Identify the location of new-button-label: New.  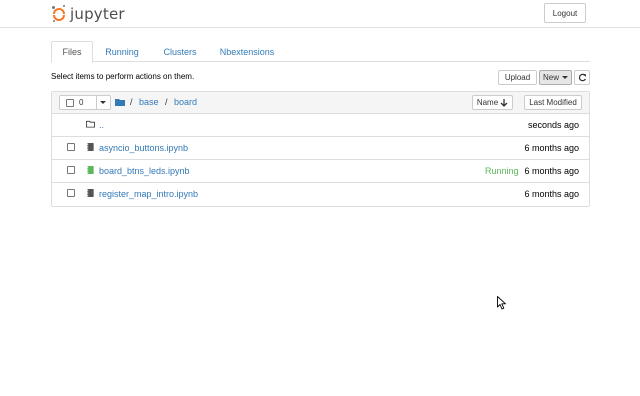
(550, 77).